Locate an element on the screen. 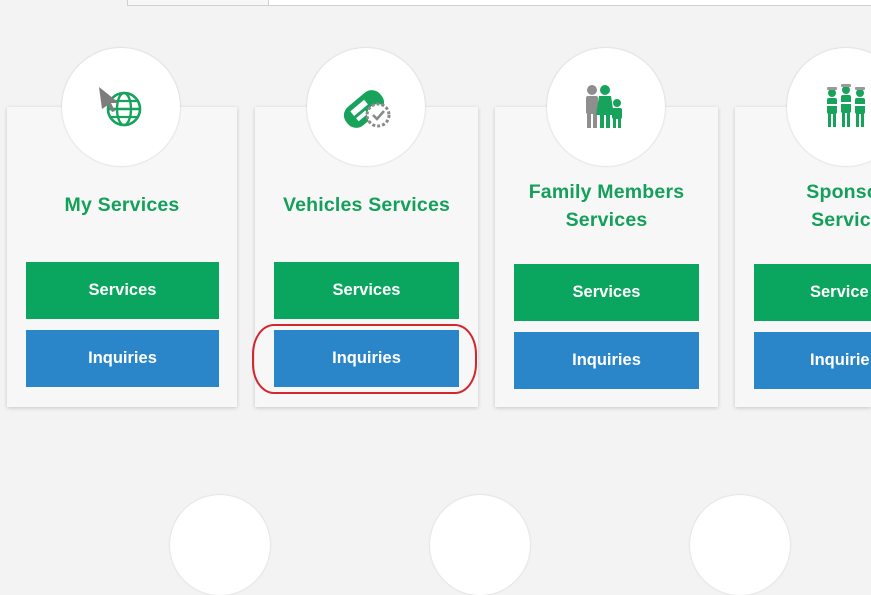 The height and width of the screenshot is (595, 871). sponsor-services-label: Service is located at coordinates (839, 292).